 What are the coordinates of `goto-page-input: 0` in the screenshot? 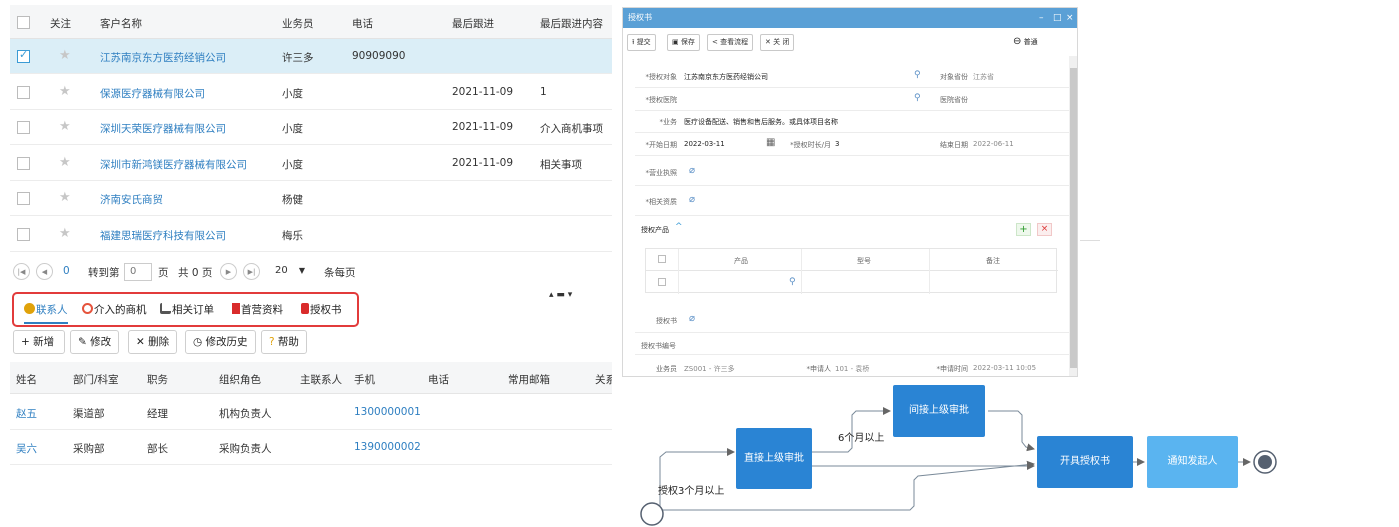 It's located at (138, 272).